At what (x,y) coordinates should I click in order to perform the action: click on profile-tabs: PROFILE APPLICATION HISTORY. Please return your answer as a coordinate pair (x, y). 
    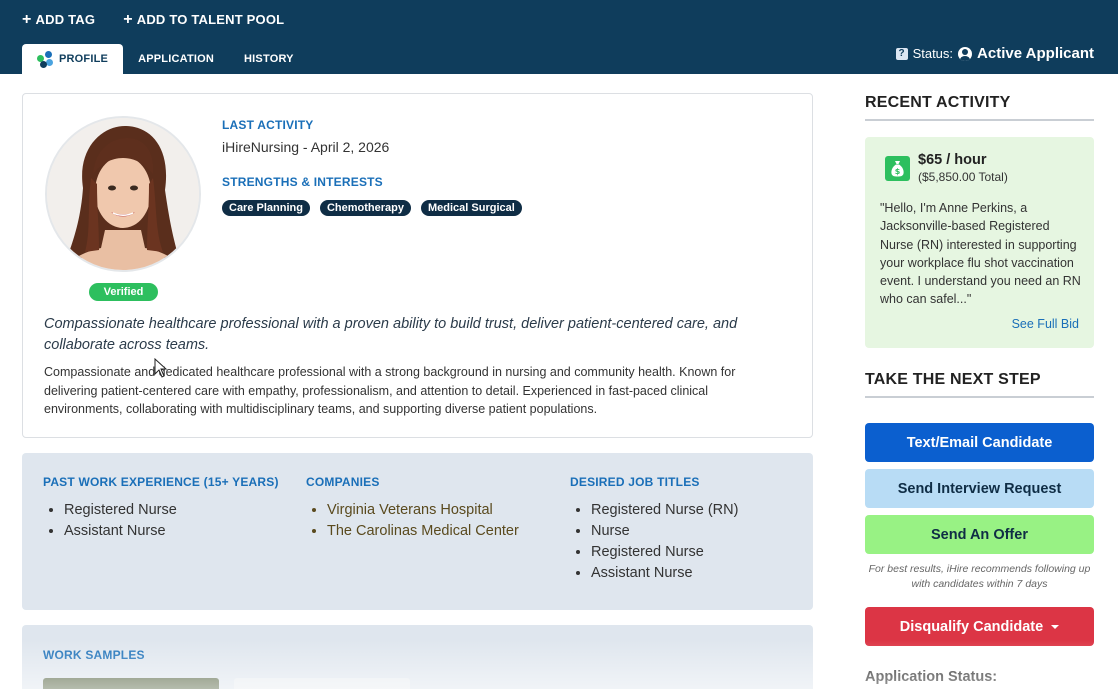
    Looking at the image, I should click on (165, 59).